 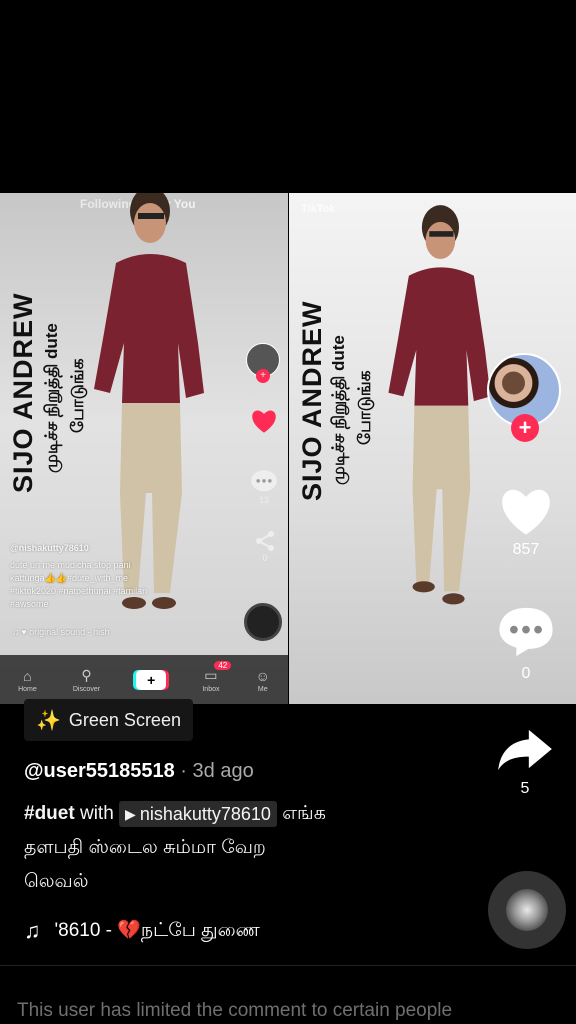 I want to click on inner-tab-me: ☺ Me, so click(x=263, y=680).